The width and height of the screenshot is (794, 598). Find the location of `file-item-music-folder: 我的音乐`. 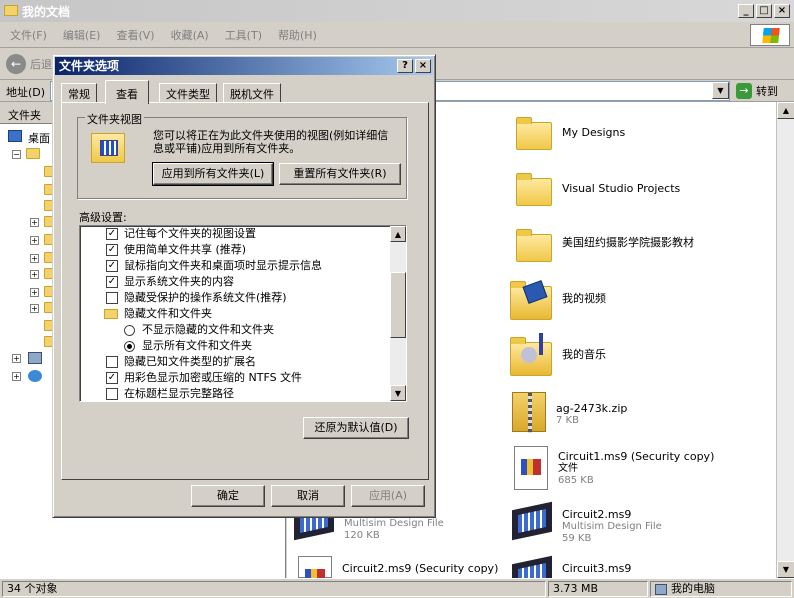

file-item-music-folder: 我的音乐 is located at coordinates (630, 354).